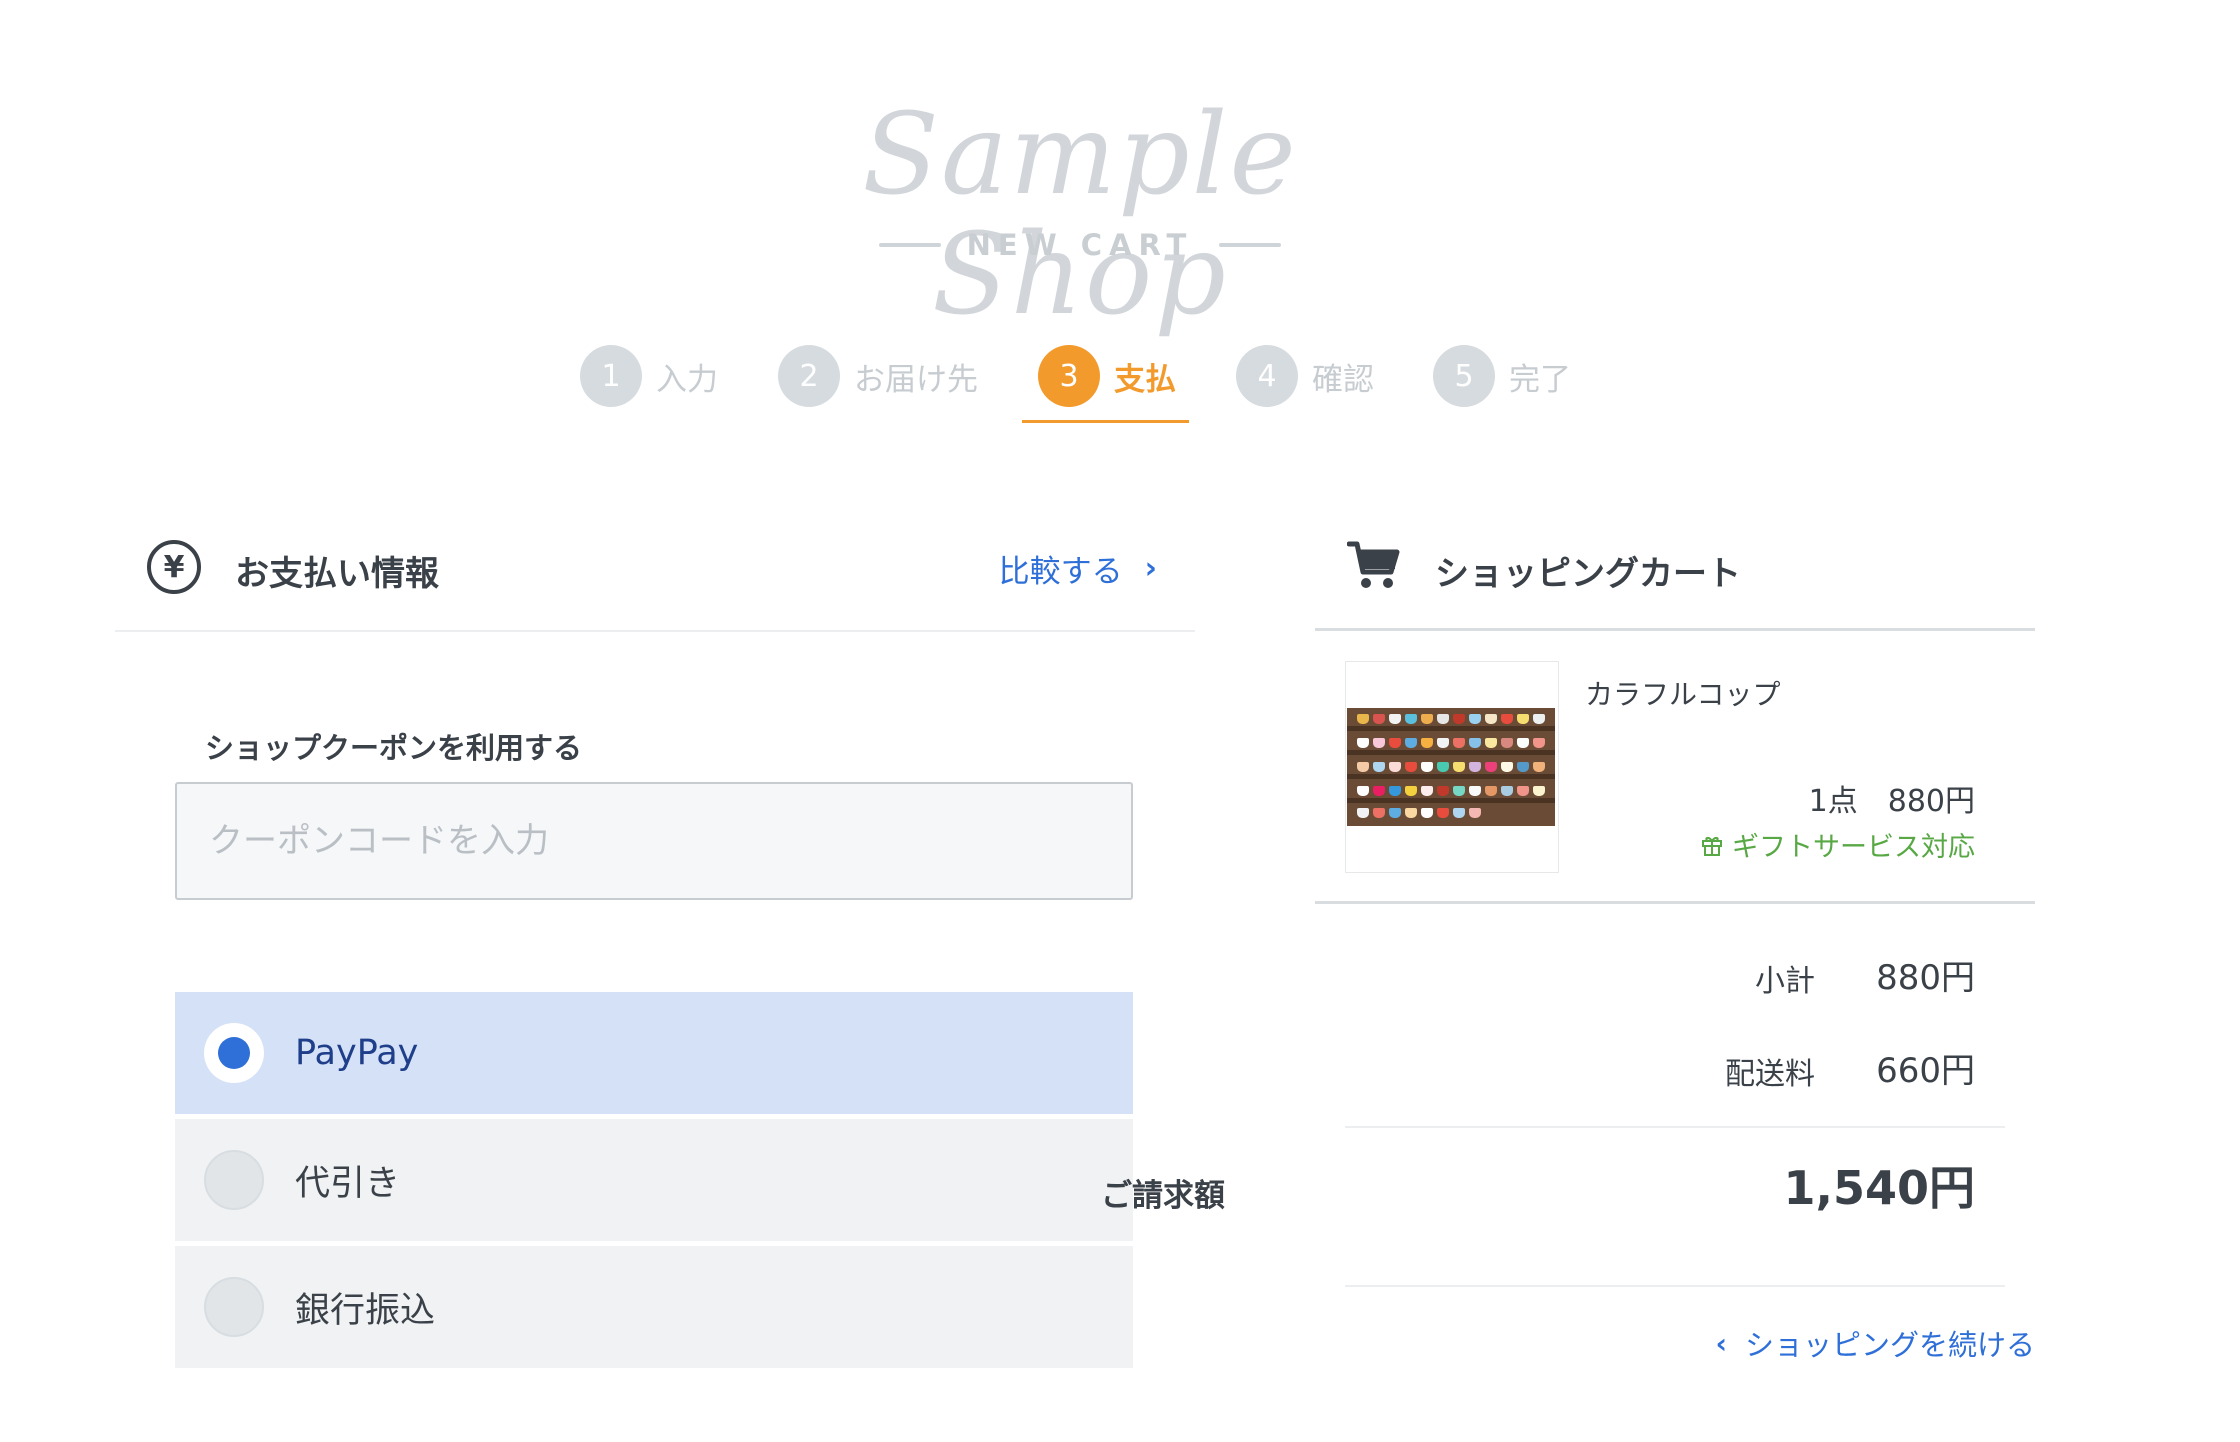 This screenshot has width=2240, height=1442. I want to click on continue-shopping-link: ‹ ショッピングを続ける, so click(1875, 1343).